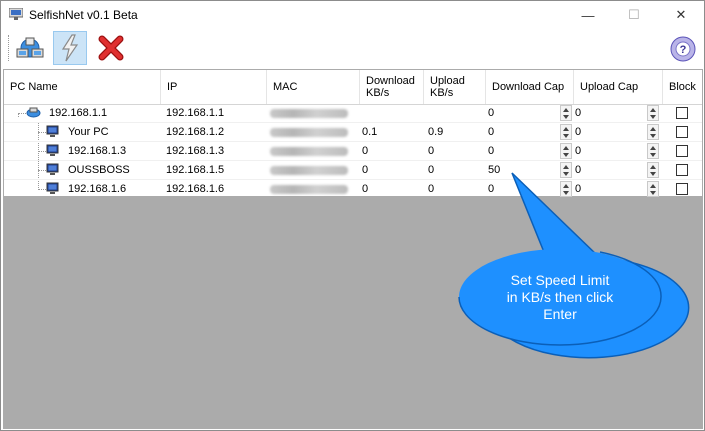  I want to click on help-disc-icon: ?, so click(683, 49).